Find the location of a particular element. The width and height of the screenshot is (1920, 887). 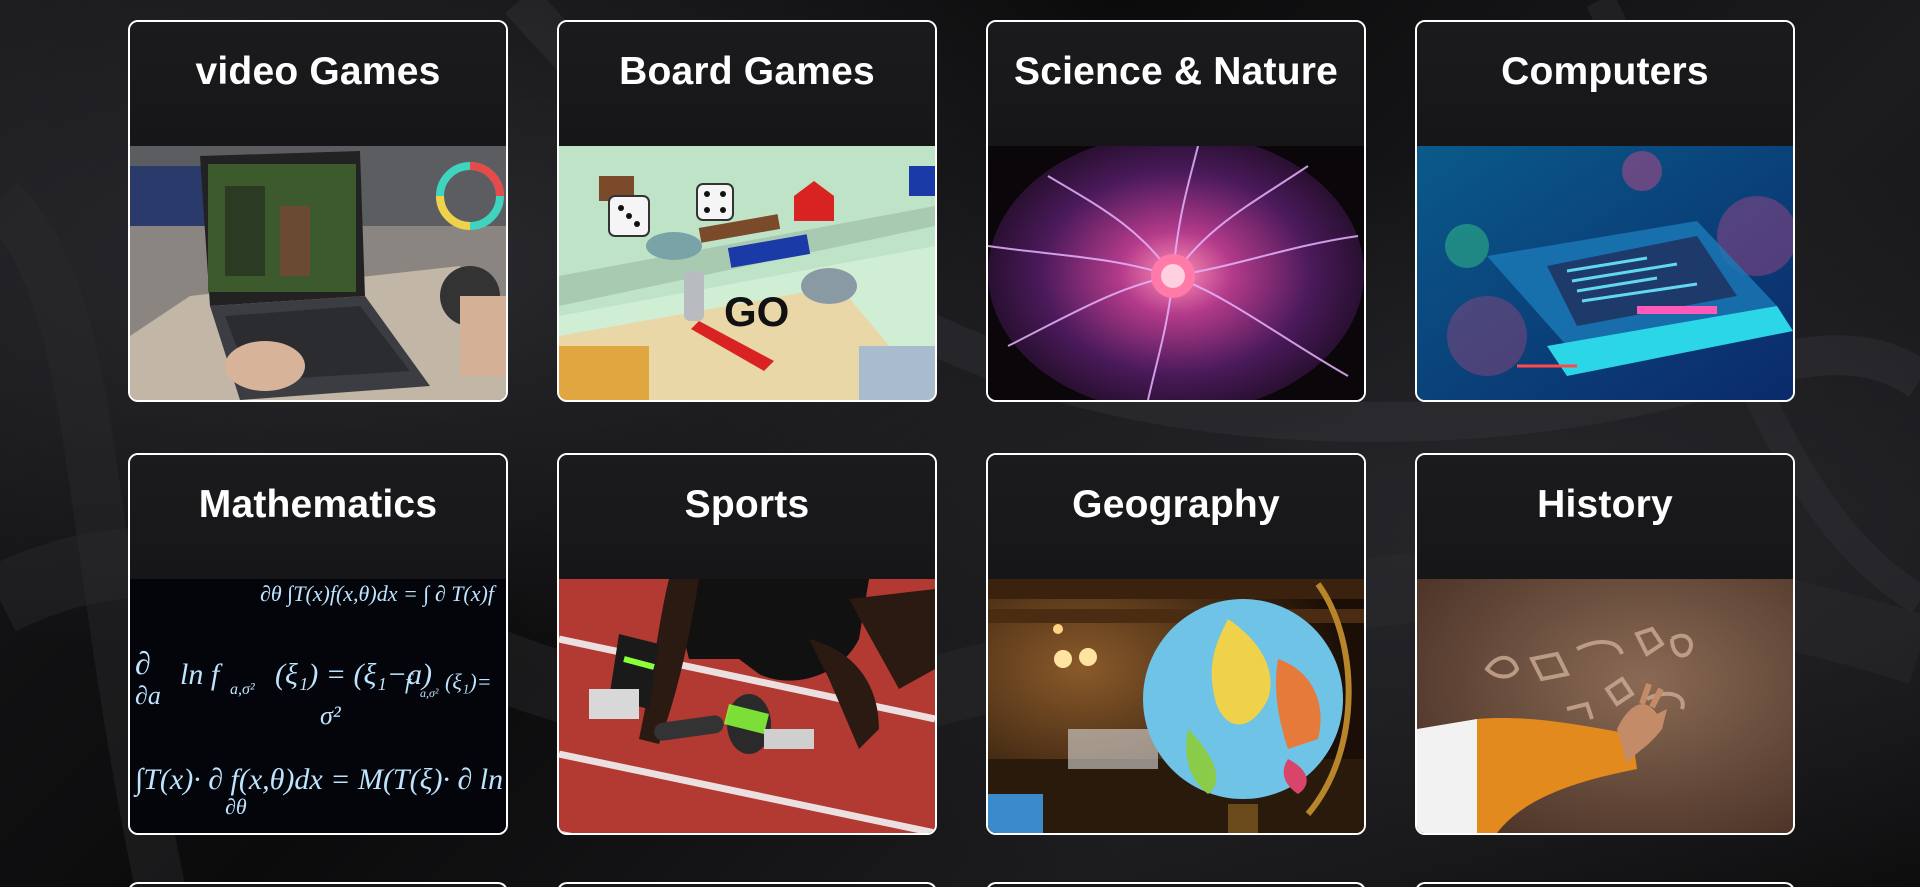

category-title: Sports is located at coordinates (747, 517).